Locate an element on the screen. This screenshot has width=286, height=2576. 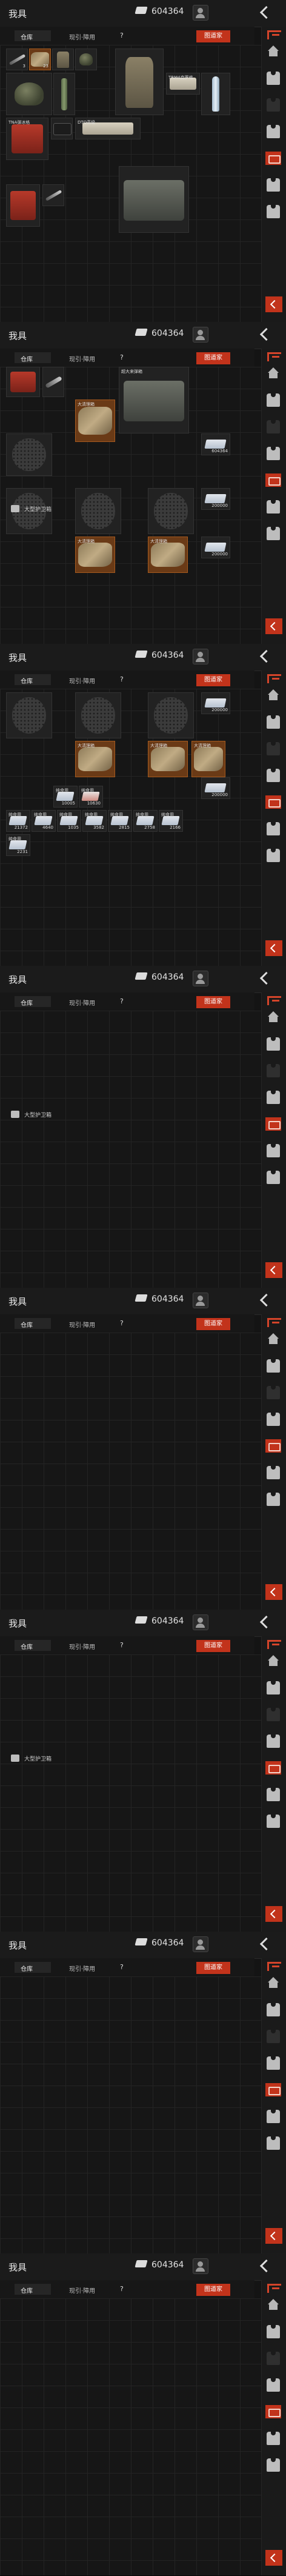
inventory-item: 纯食用 10630 is located at coordinates (91, 797).